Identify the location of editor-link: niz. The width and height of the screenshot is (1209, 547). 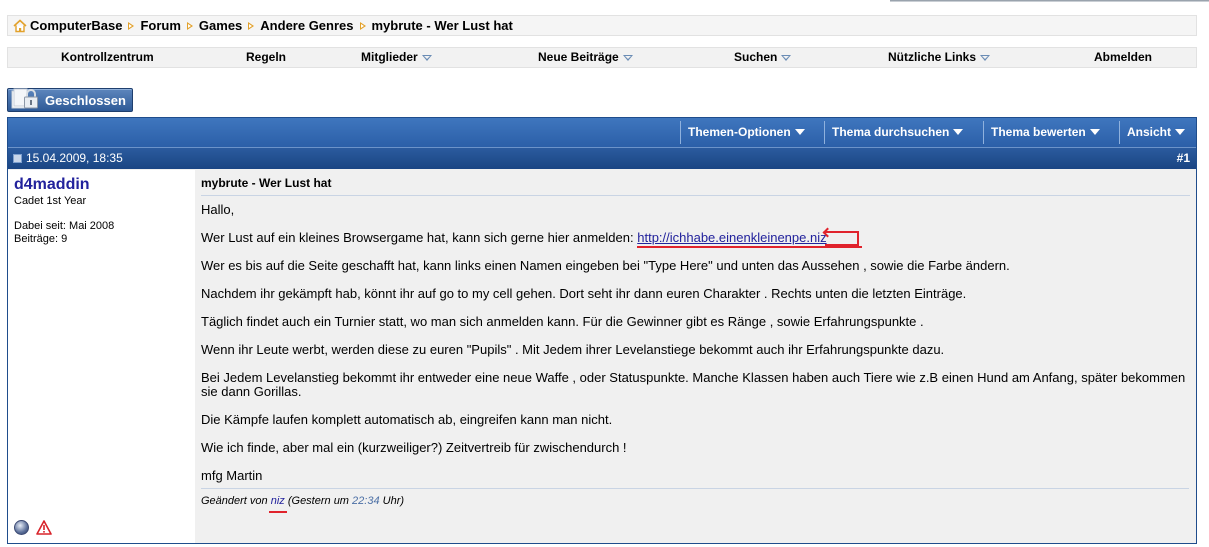
(278, 501).